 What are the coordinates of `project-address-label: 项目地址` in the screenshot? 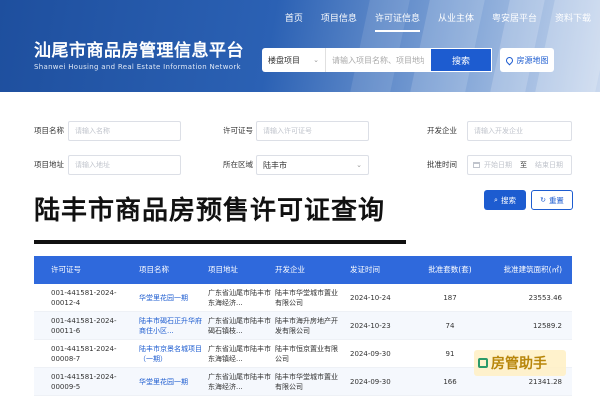 It's located at (49, 164).